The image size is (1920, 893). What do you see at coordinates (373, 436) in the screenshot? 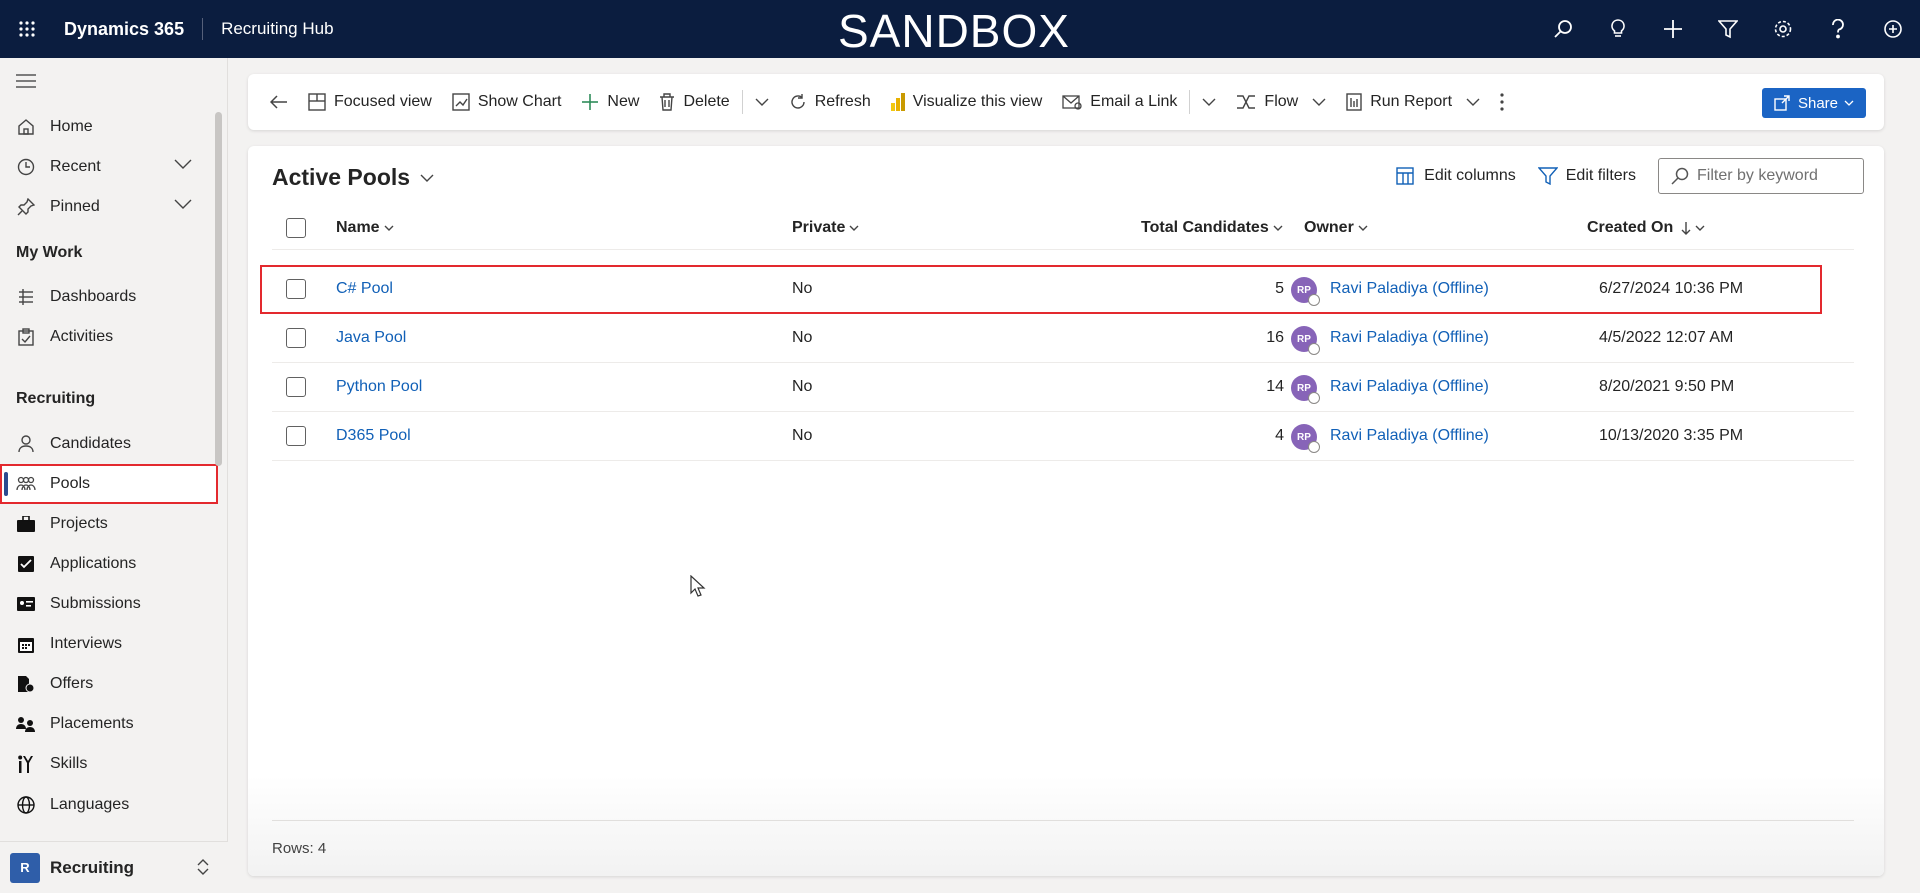
I see `pool-name-link: D365 Pool` at bounding box center [373, 436].